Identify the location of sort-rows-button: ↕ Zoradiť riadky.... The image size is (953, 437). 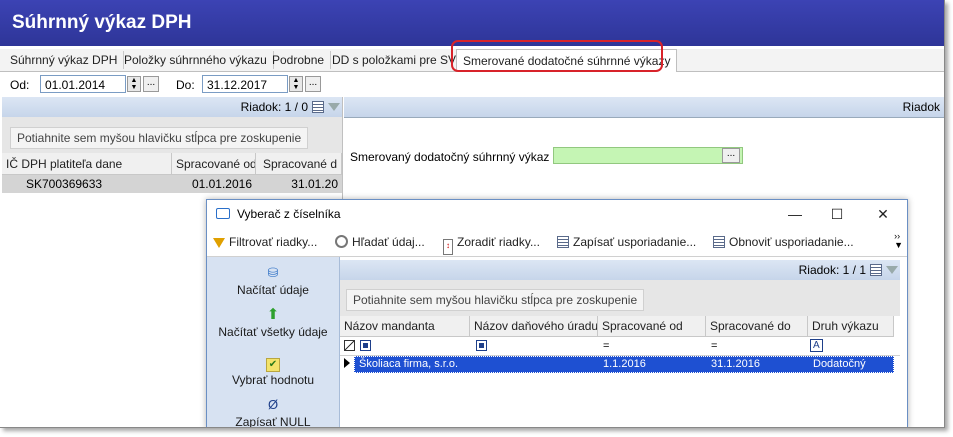
(491, 244).